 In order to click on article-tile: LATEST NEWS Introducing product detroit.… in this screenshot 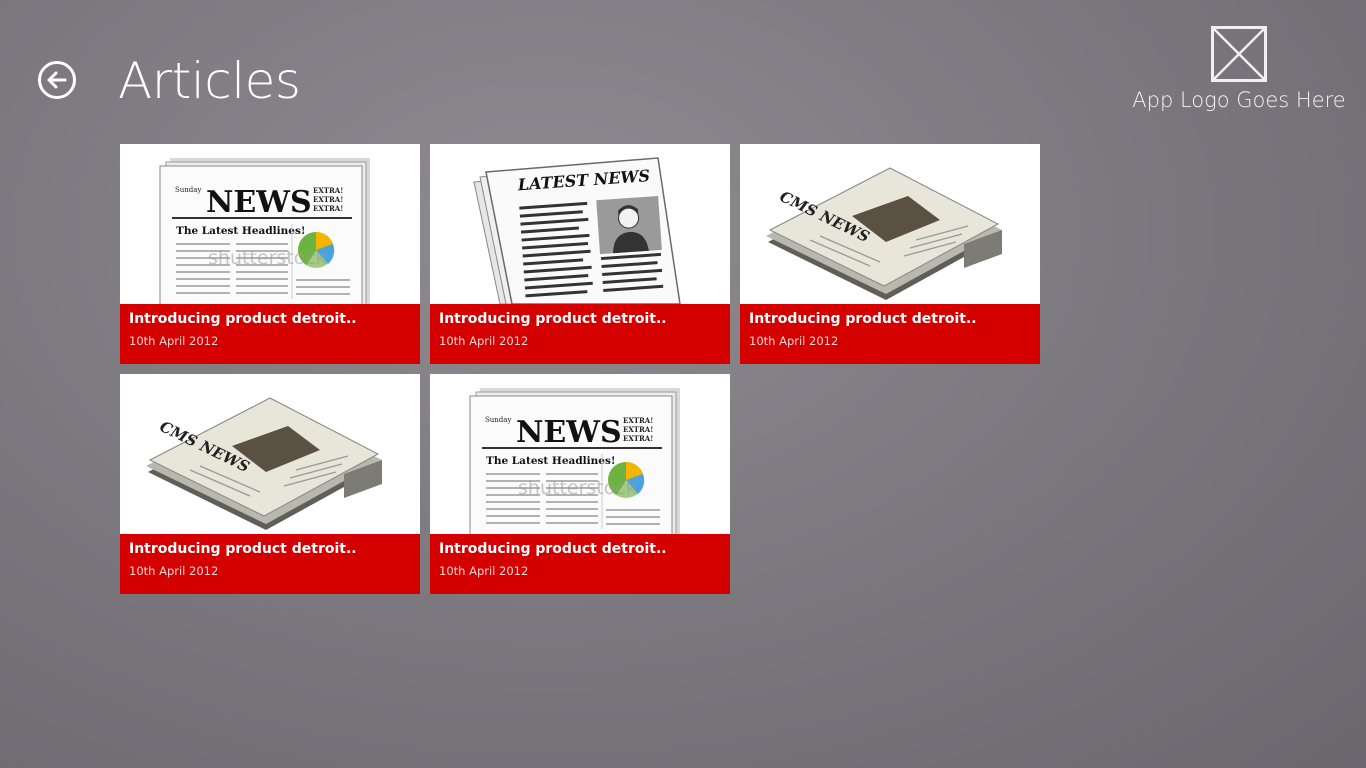, I will do `click(580, 254)`.